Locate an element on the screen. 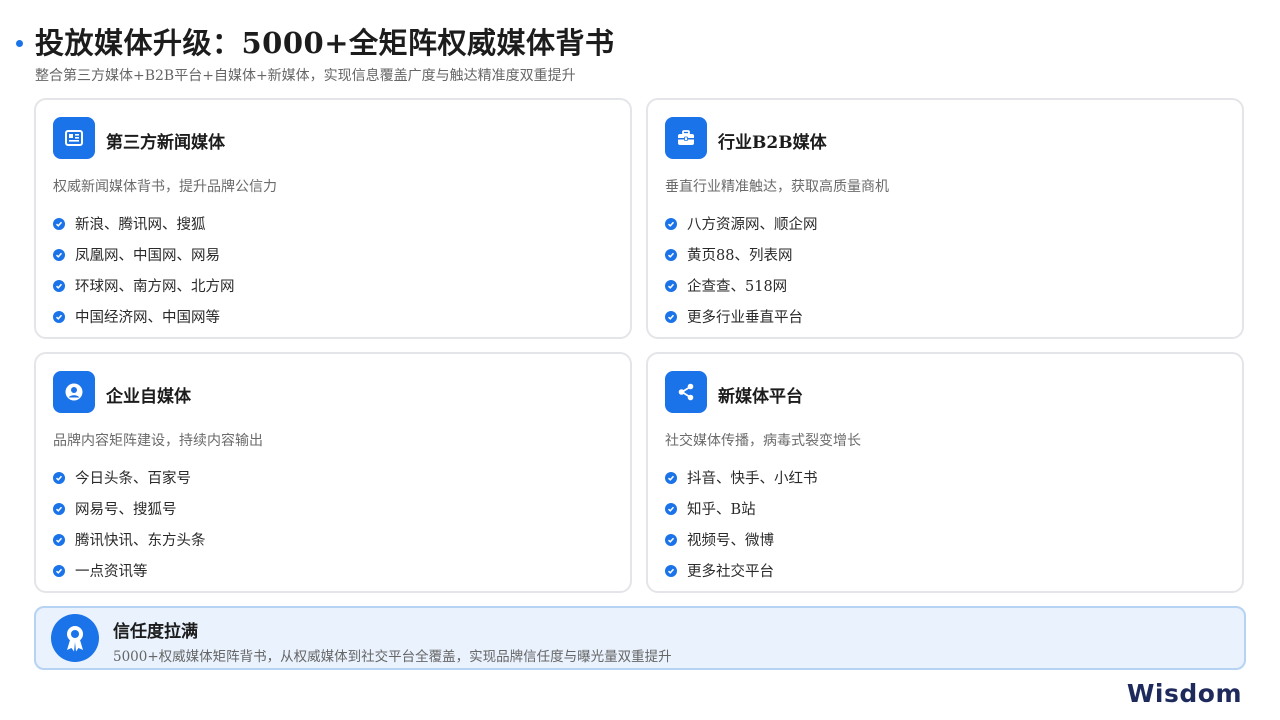 This screenshot has height=720, width=1280. list-item: 更多社交平台 is located at coordinates (741, 570).